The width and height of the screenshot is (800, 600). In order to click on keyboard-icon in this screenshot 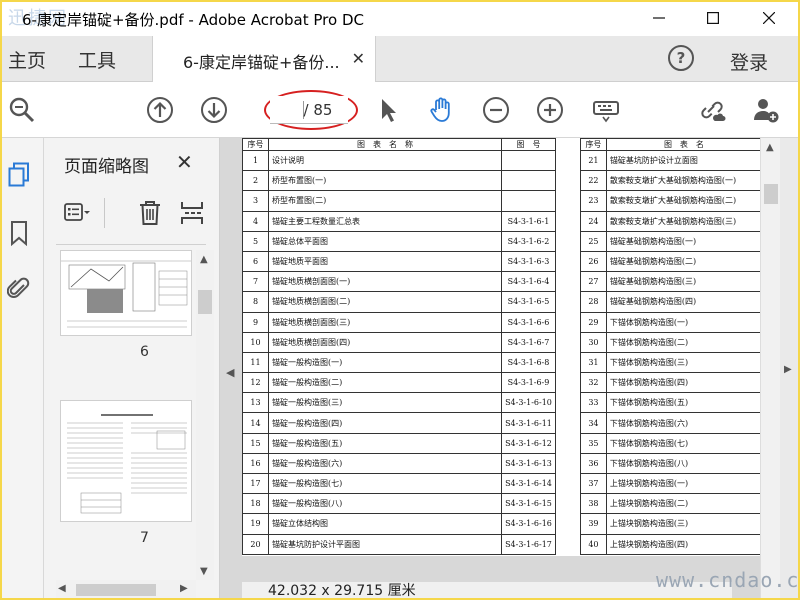, I will do `click(606, 112)`.